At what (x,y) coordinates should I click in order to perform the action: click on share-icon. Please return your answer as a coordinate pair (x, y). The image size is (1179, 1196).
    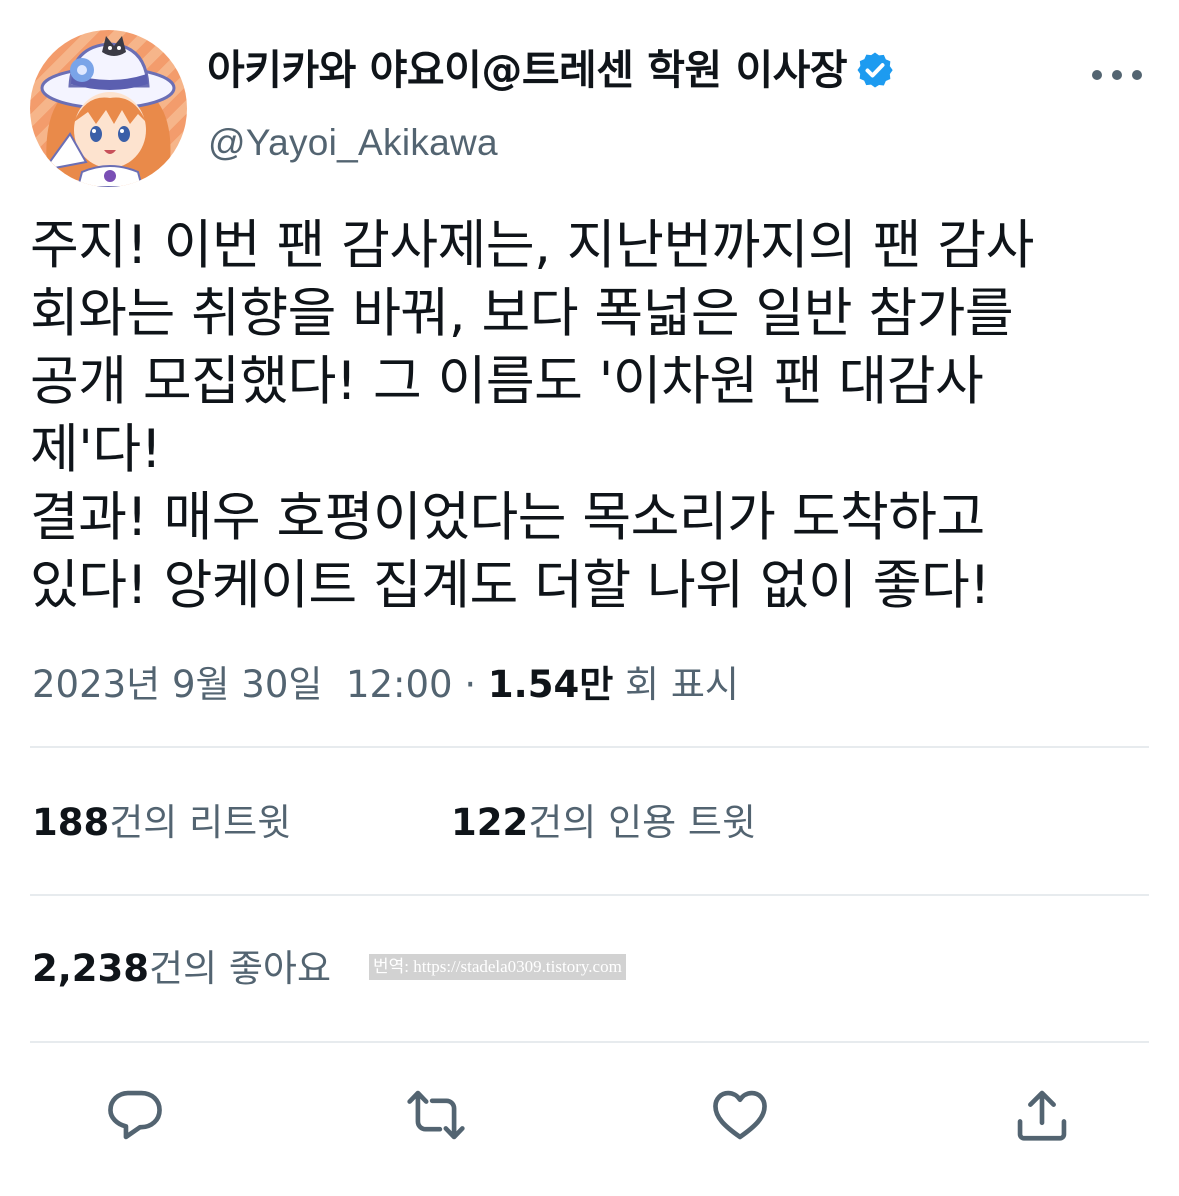
    Looking at the image, I should click on (1042, 1115).